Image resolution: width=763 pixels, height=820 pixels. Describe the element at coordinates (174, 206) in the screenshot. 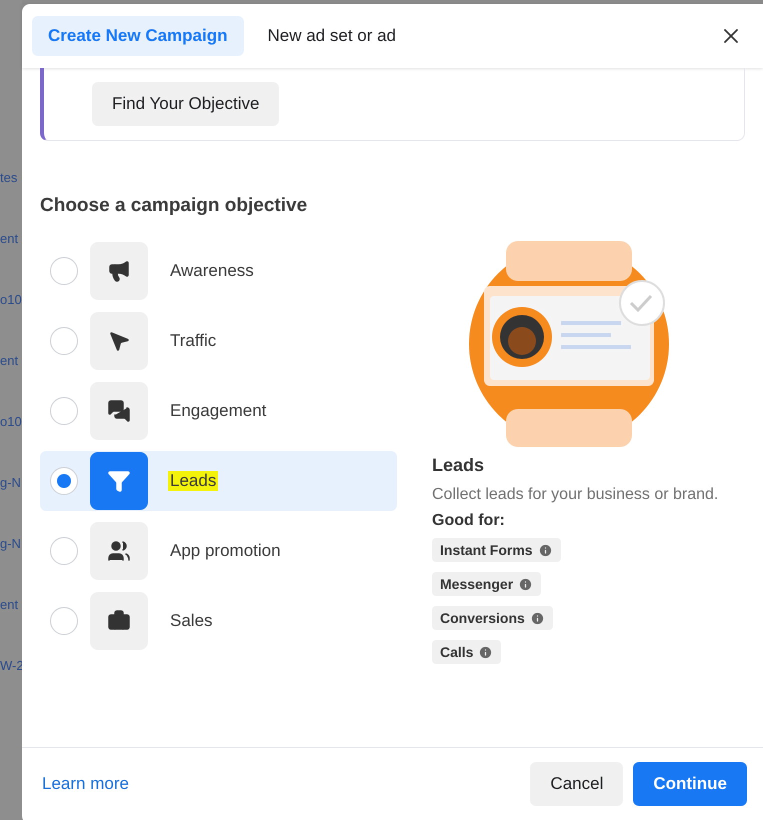

I see `section-heading: Choose a campaign objective` at that location.